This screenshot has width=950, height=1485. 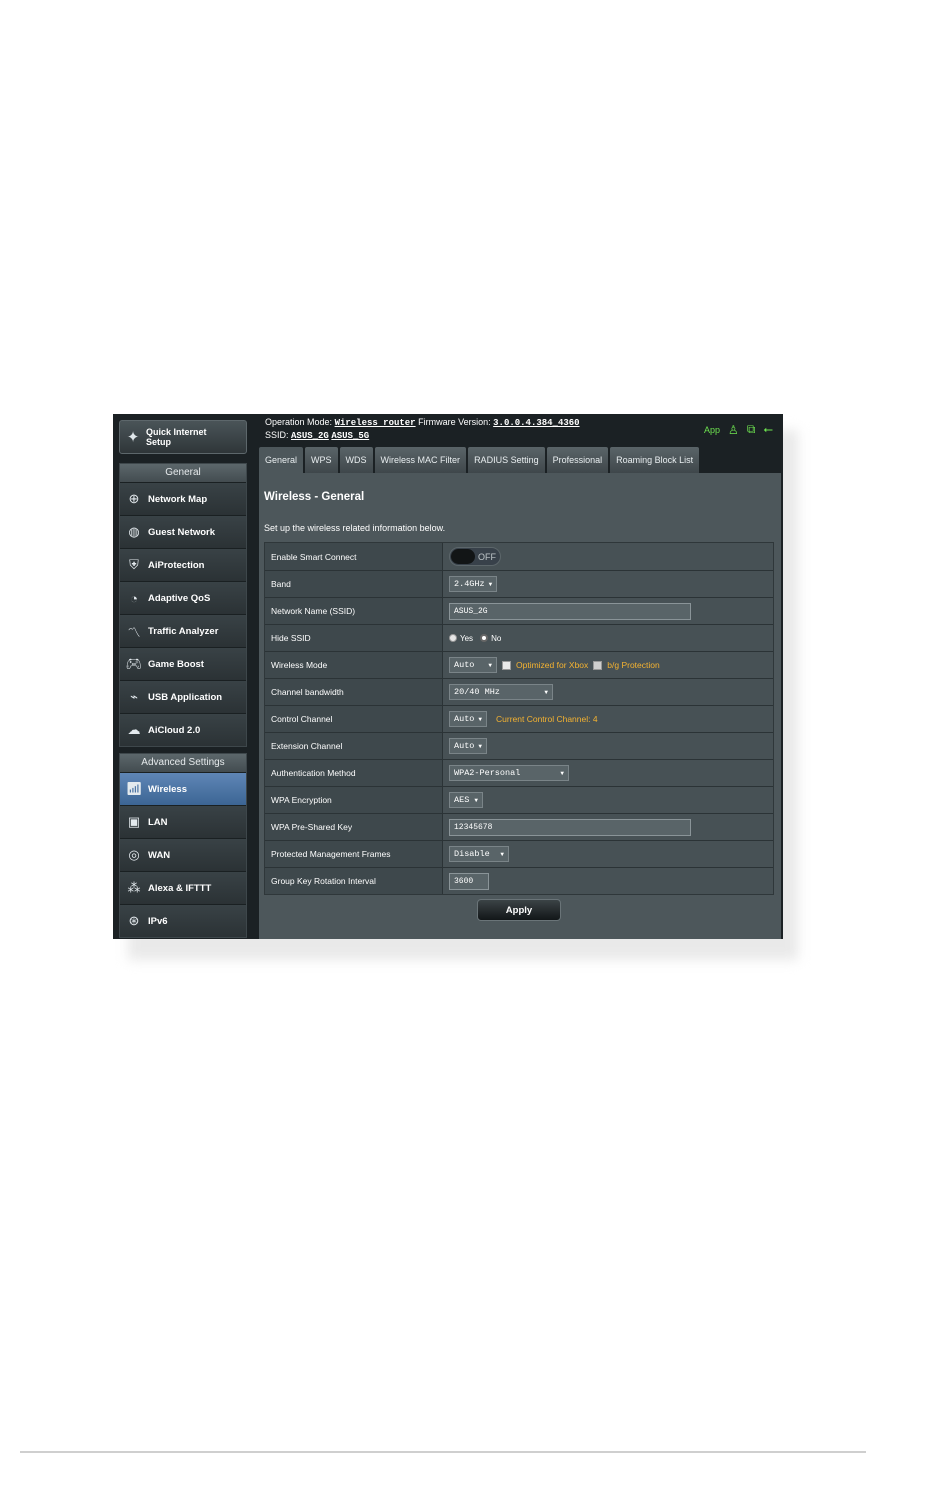 I want to click on hide-ssid-no-radio, so click(x=484, y=638).